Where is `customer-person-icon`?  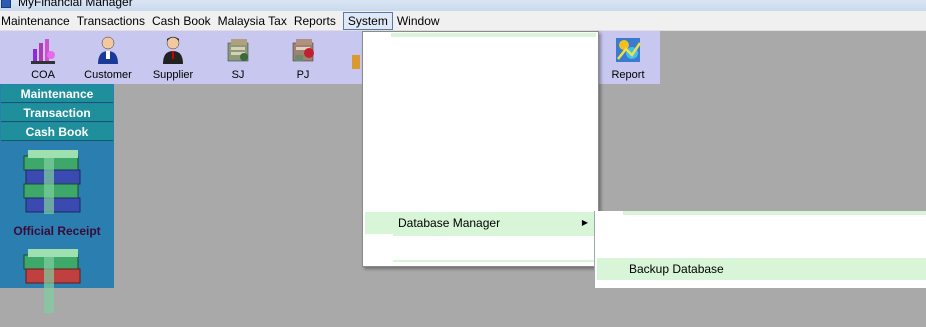 customer-person-icon is located at coordinates (108, 50).